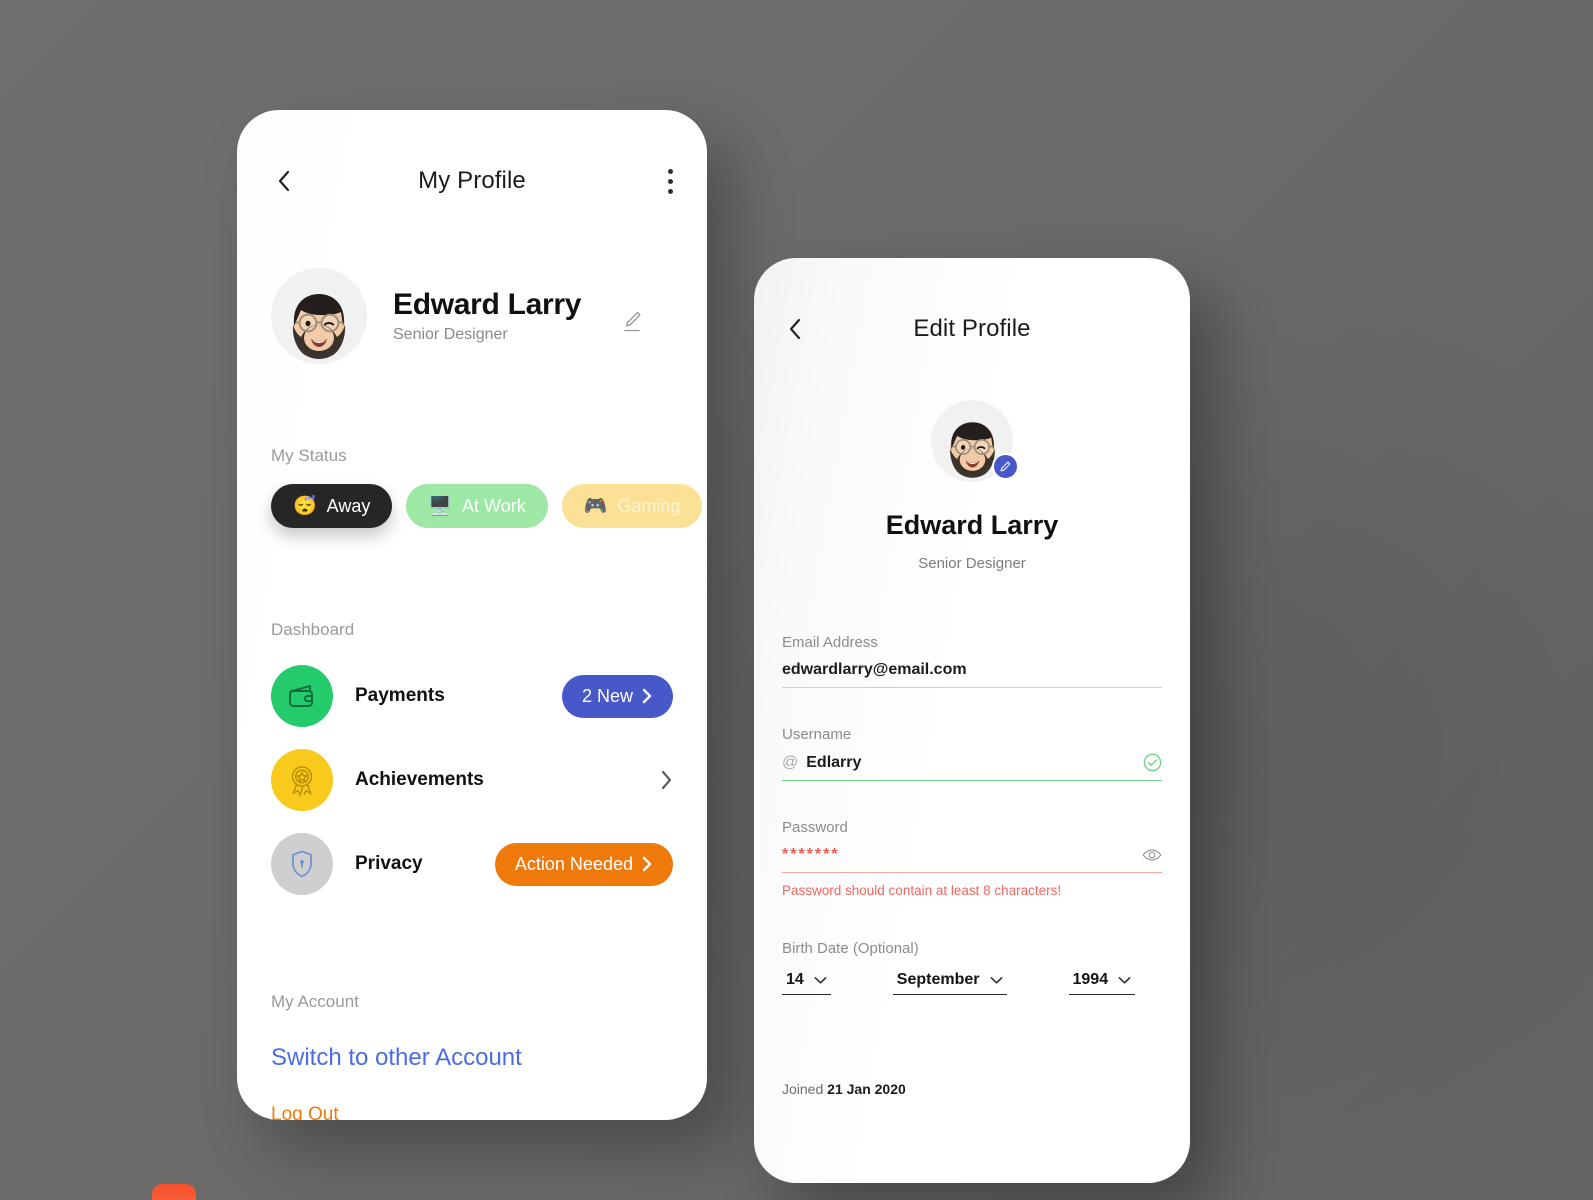 The image size is (1593, 1200). What do you see at coordinates (974, 762) in the screenshot?
I see `username-input` at bounding box center [974, 762].